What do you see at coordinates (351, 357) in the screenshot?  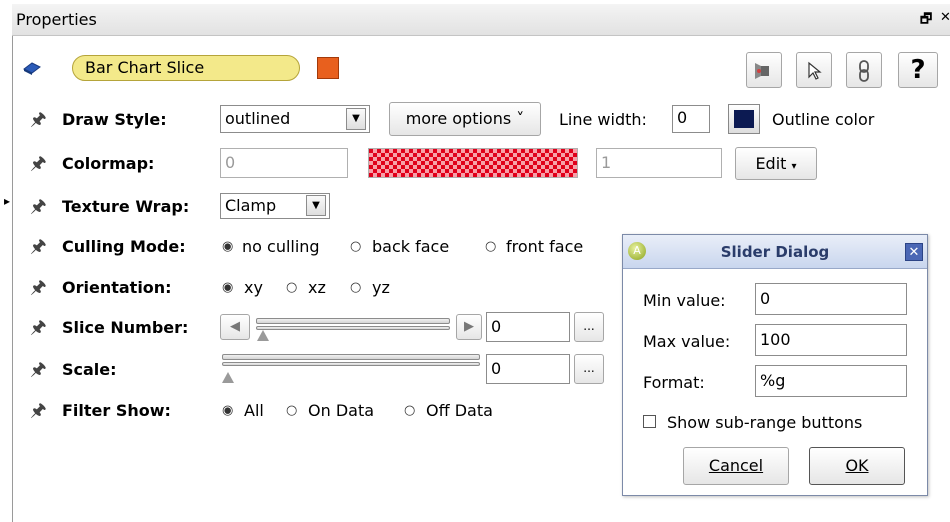 I see `scale-slider` at bounding box center [351, 357].